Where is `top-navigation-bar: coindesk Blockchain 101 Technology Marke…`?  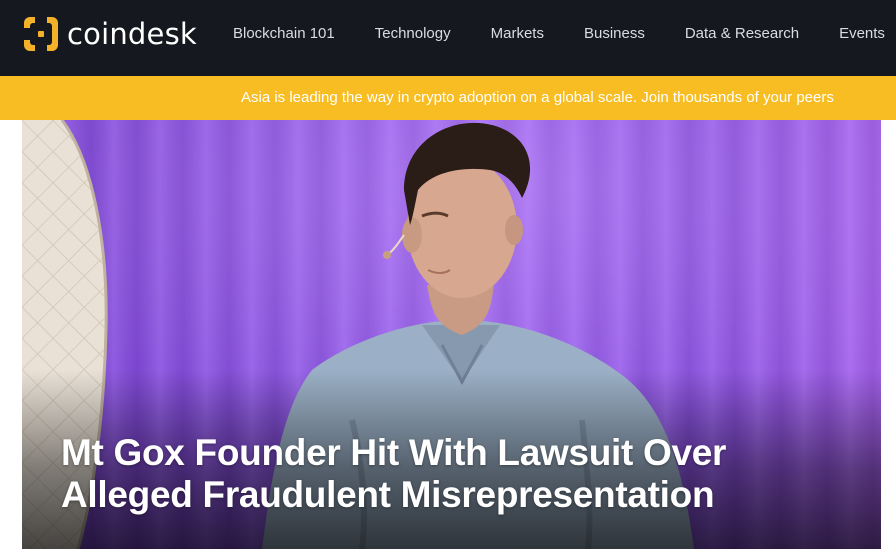 top-navigation-bar: coindesk Blockchain 101 Technology Marke… is located at coordinates (448, 38).